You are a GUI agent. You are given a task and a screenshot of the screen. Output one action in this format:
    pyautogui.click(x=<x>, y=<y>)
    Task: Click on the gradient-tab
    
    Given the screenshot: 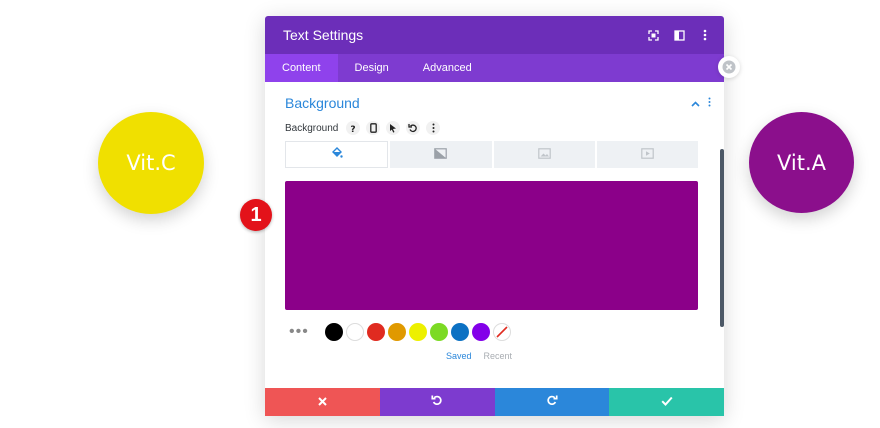 What is the action you would take?
    pyautogui.click(x=441, y=154)
    